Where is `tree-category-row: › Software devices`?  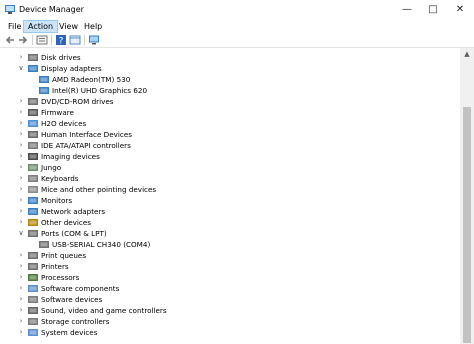 tree-category-row: › Software devices is located at coordinates (230, 299).